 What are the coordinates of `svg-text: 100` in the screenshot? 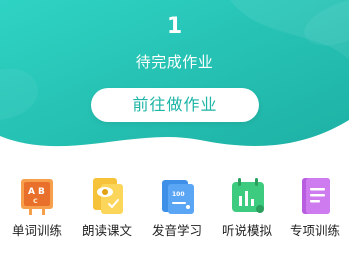 It's located at (178, 194).